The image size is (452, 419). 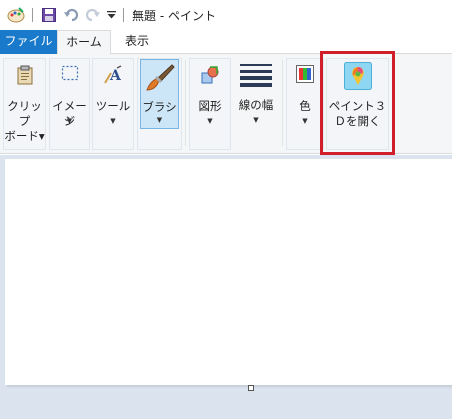 What do you see at coordinates (70, 74) in the screenshot?
I see `select-icon` at bounding box center [70, 74].